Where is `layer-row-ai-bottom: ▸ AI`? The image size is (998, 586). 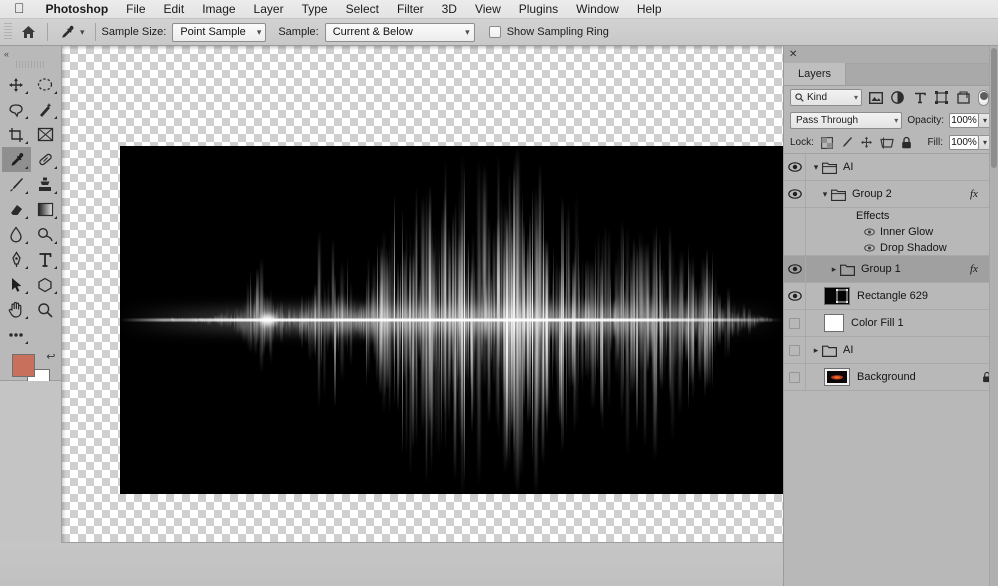 layer-row-ai-bottom: ▸ AI is located at coordinates (891, 350).